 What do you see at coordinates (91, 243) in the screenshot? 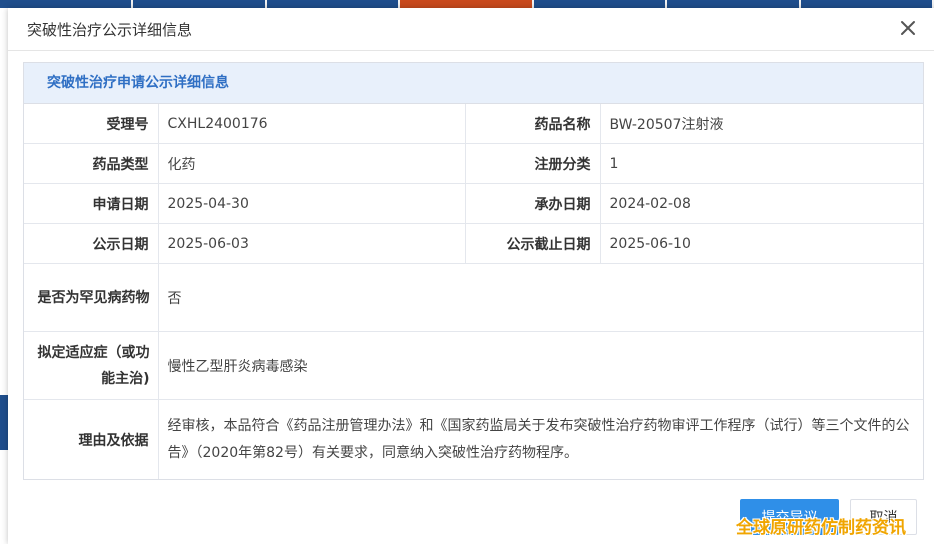
I see `publish-date-label: 公示日期` at bounding box center [91, 243].